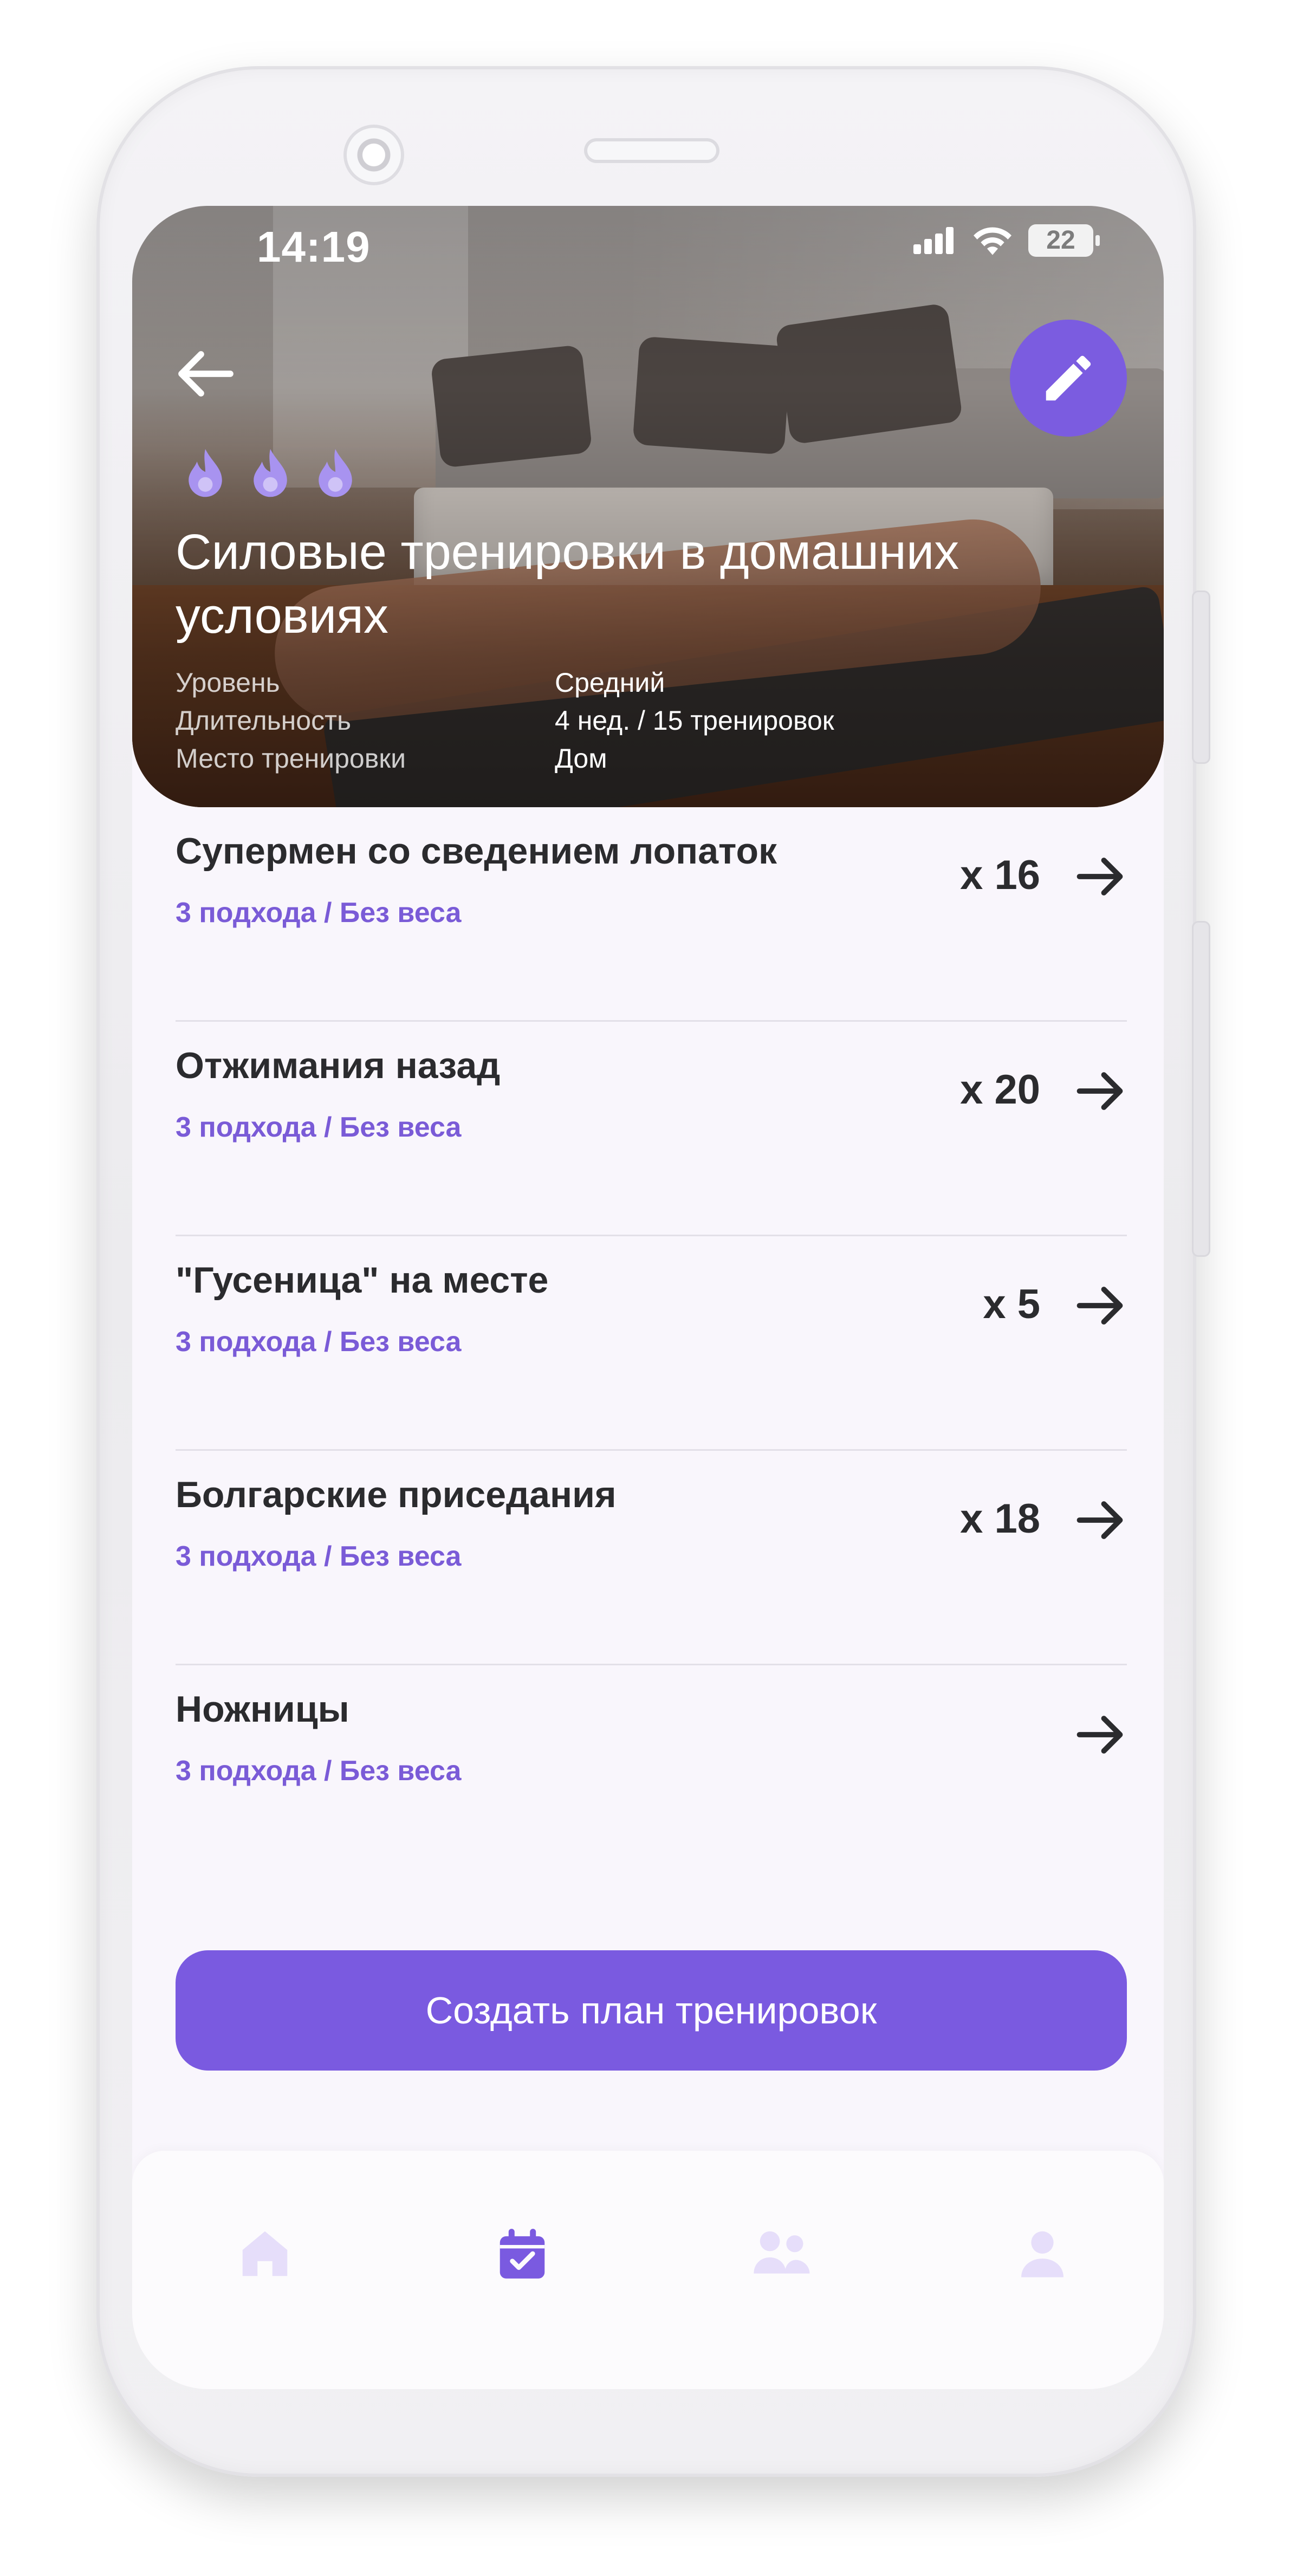 This screenshot has height=2576, width=1310. I want to click on exercise-name: Супермен со сведением лопаток, so click(476, 851).